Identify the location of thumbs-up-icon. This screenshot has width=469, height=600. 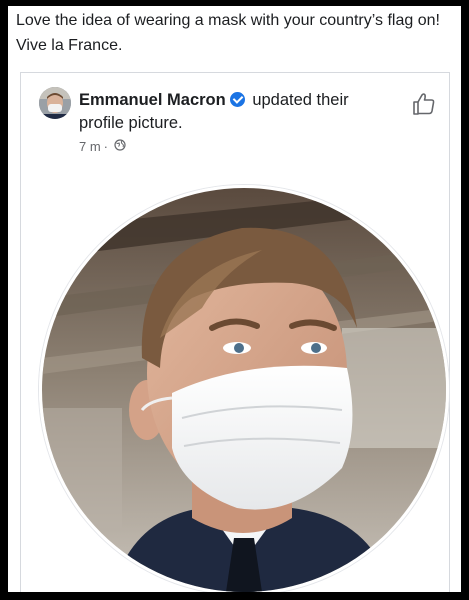
(424, 104).